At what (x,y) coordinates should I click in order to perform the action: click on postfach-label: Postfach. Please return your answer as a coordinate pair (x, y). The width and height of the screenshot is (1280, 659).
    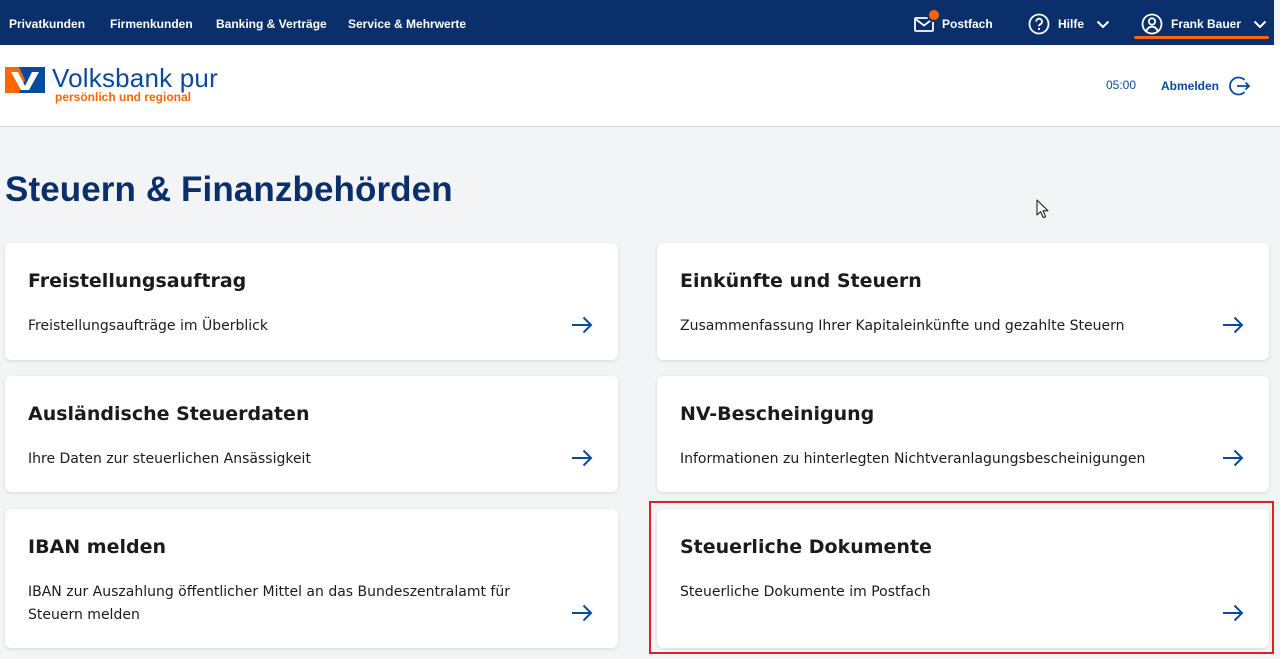
    Looking at the image, I should click on (967, 24).